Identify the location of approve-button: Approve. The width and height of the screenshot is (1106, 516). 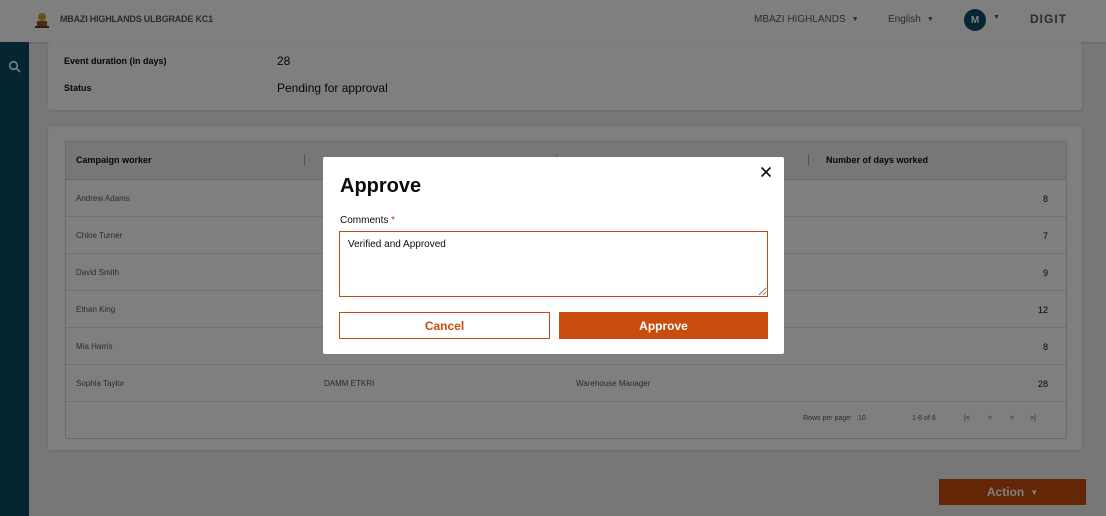
(663, 325).